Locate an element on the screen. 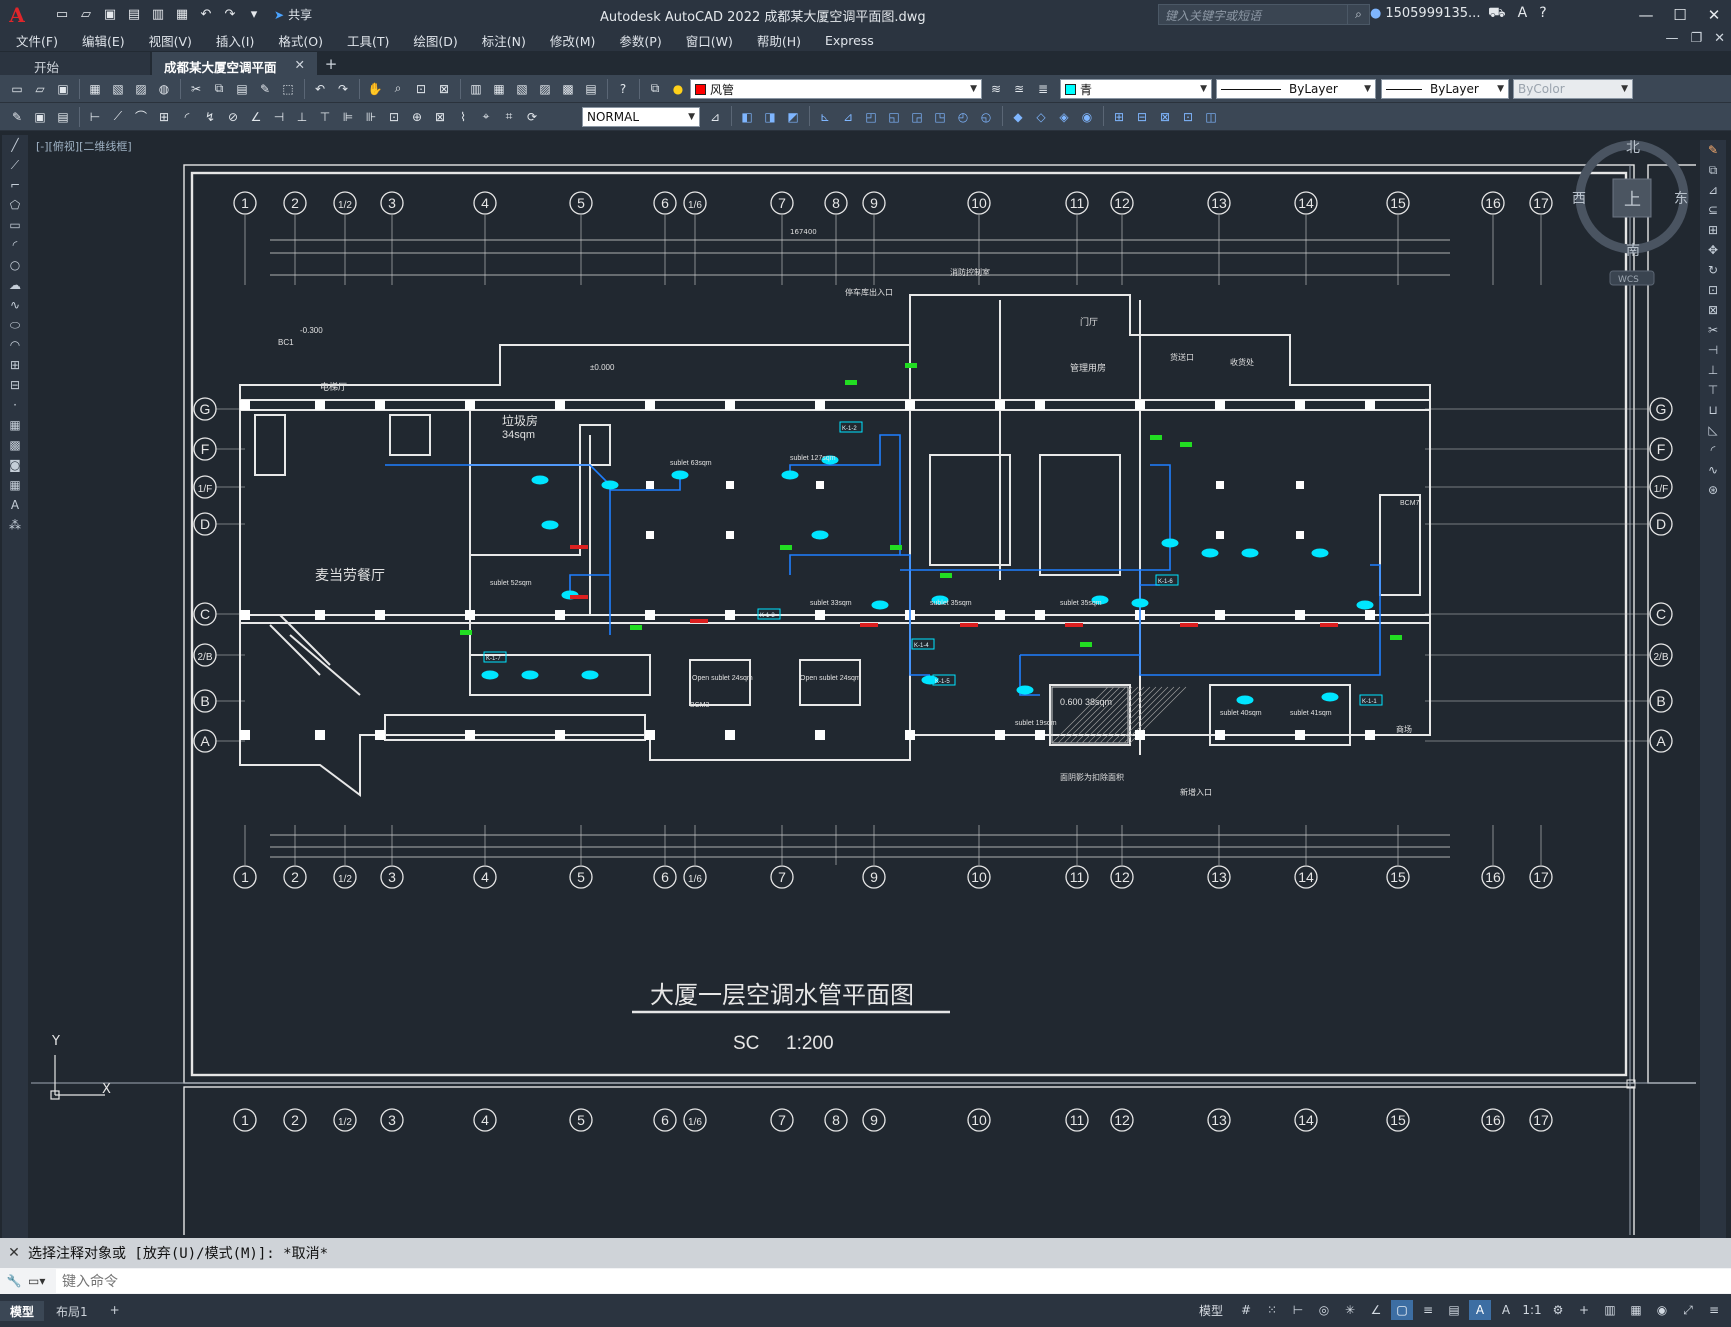 Image resolution: width=1731 pixels, height=1327 pixels. gradient-icon: ▩ is located at coordinates (15, 445).